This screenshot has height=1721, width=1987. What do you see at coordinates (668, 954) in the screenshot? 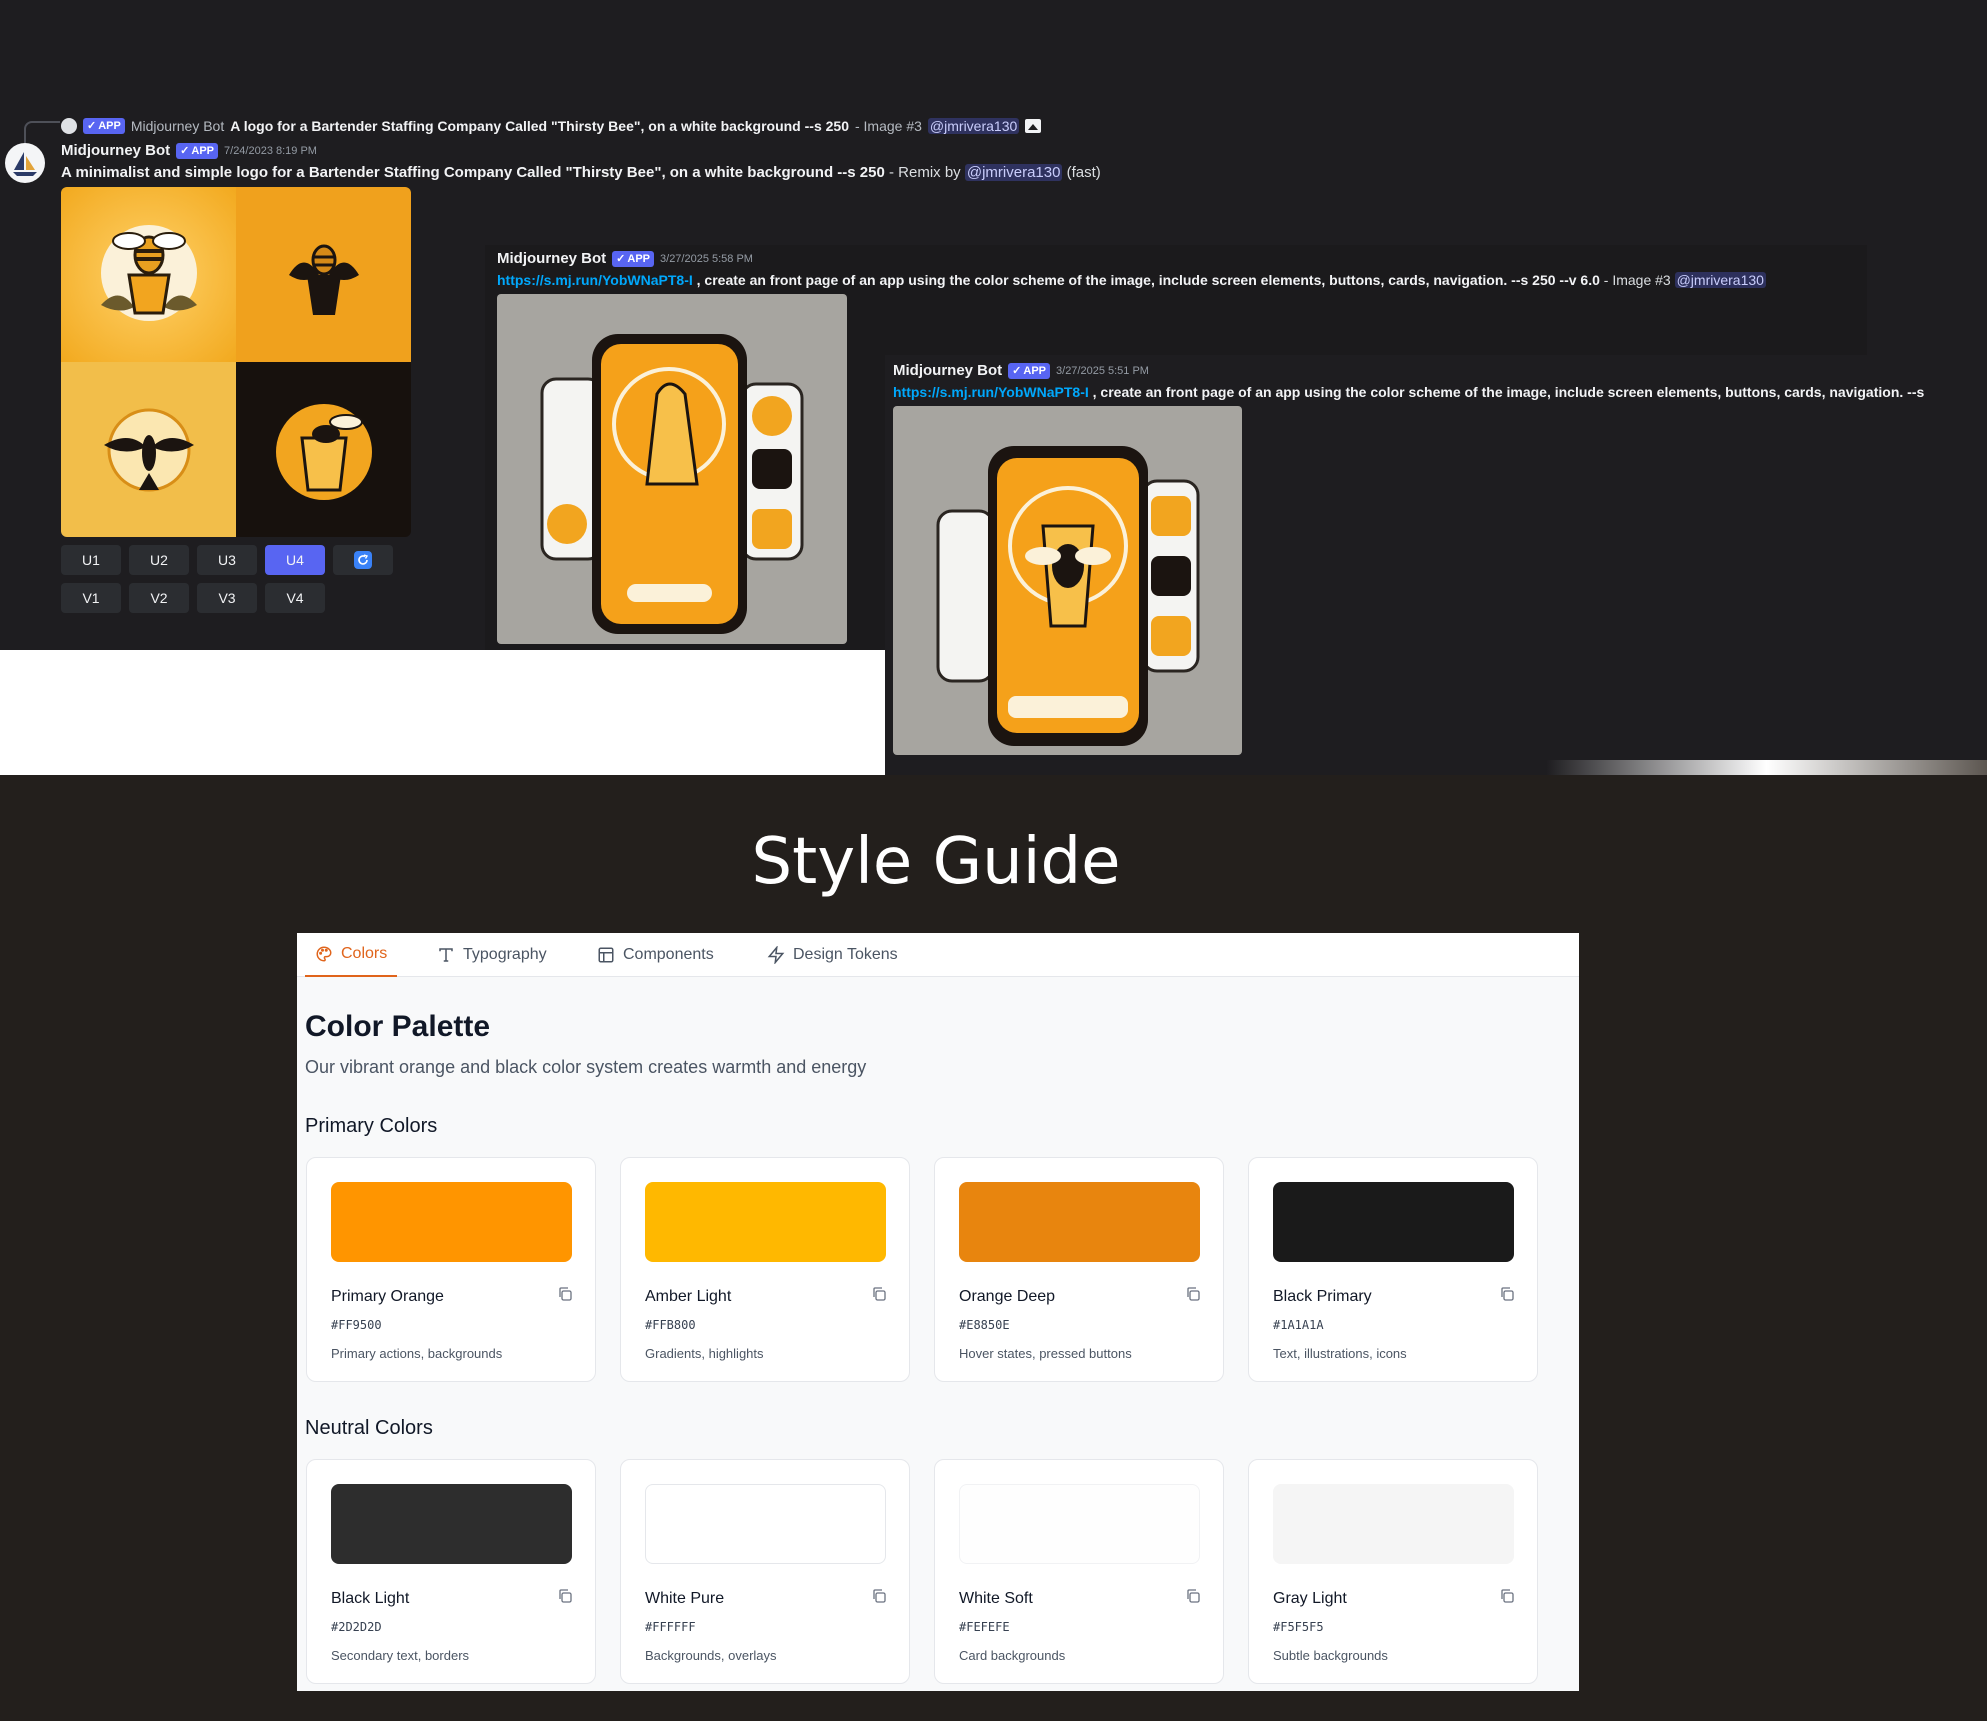
I see `tab-components-label: Components` at bounding box center [668, 954].